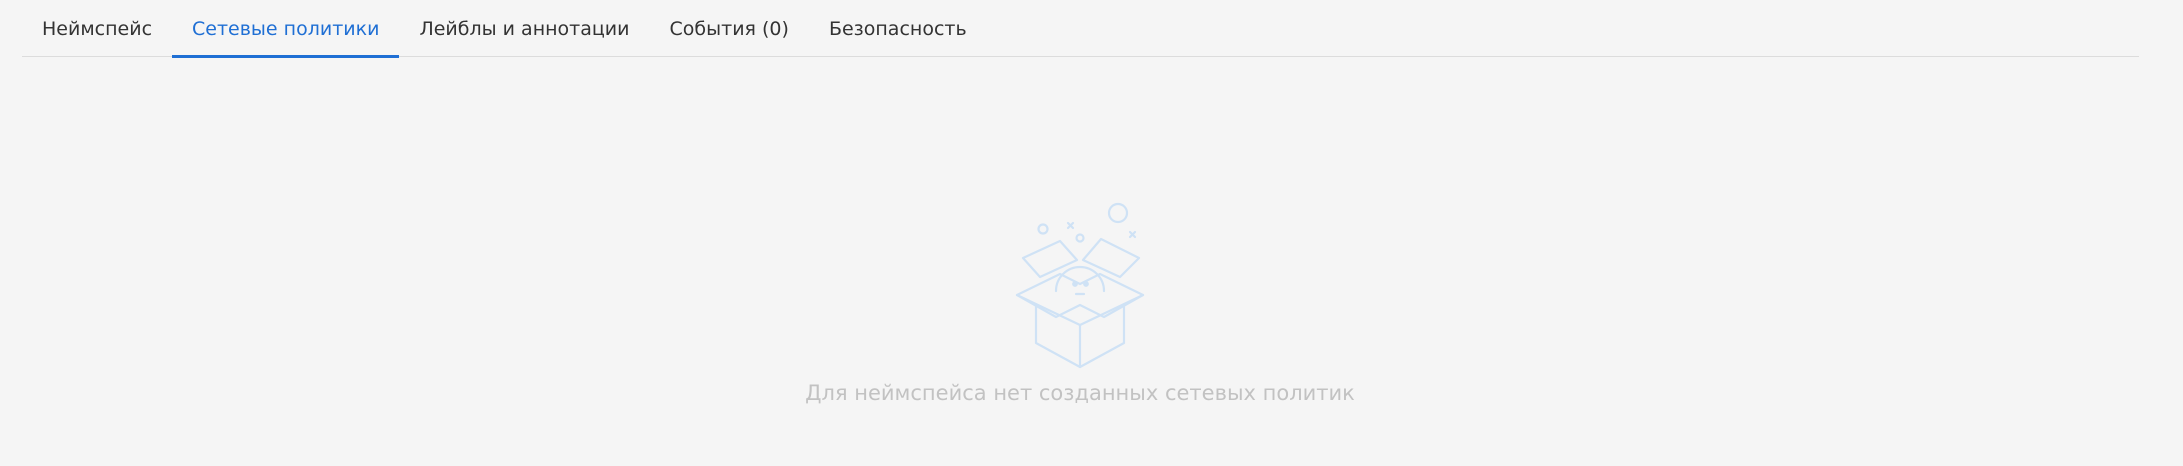 The image size is (2183, 466). I want to click on tab-label: Сетевые политики, so click(286, 28).